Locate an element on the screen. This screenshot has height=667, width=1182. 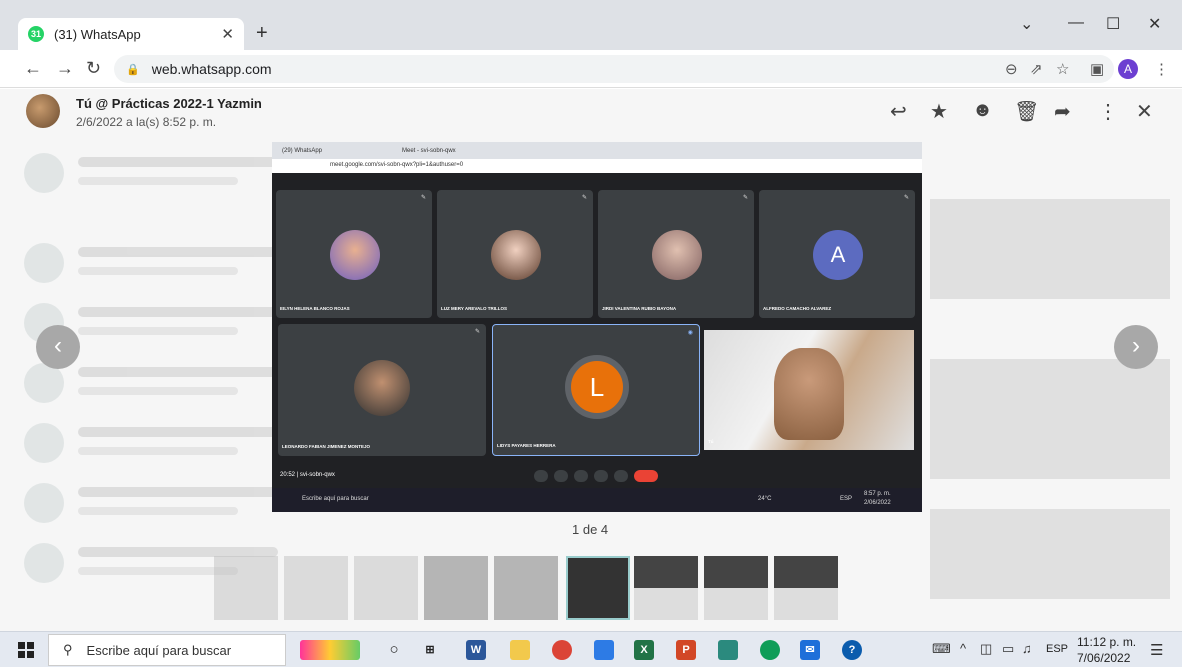
maximize-button: ☐ is located at coordinates (1113, 24).